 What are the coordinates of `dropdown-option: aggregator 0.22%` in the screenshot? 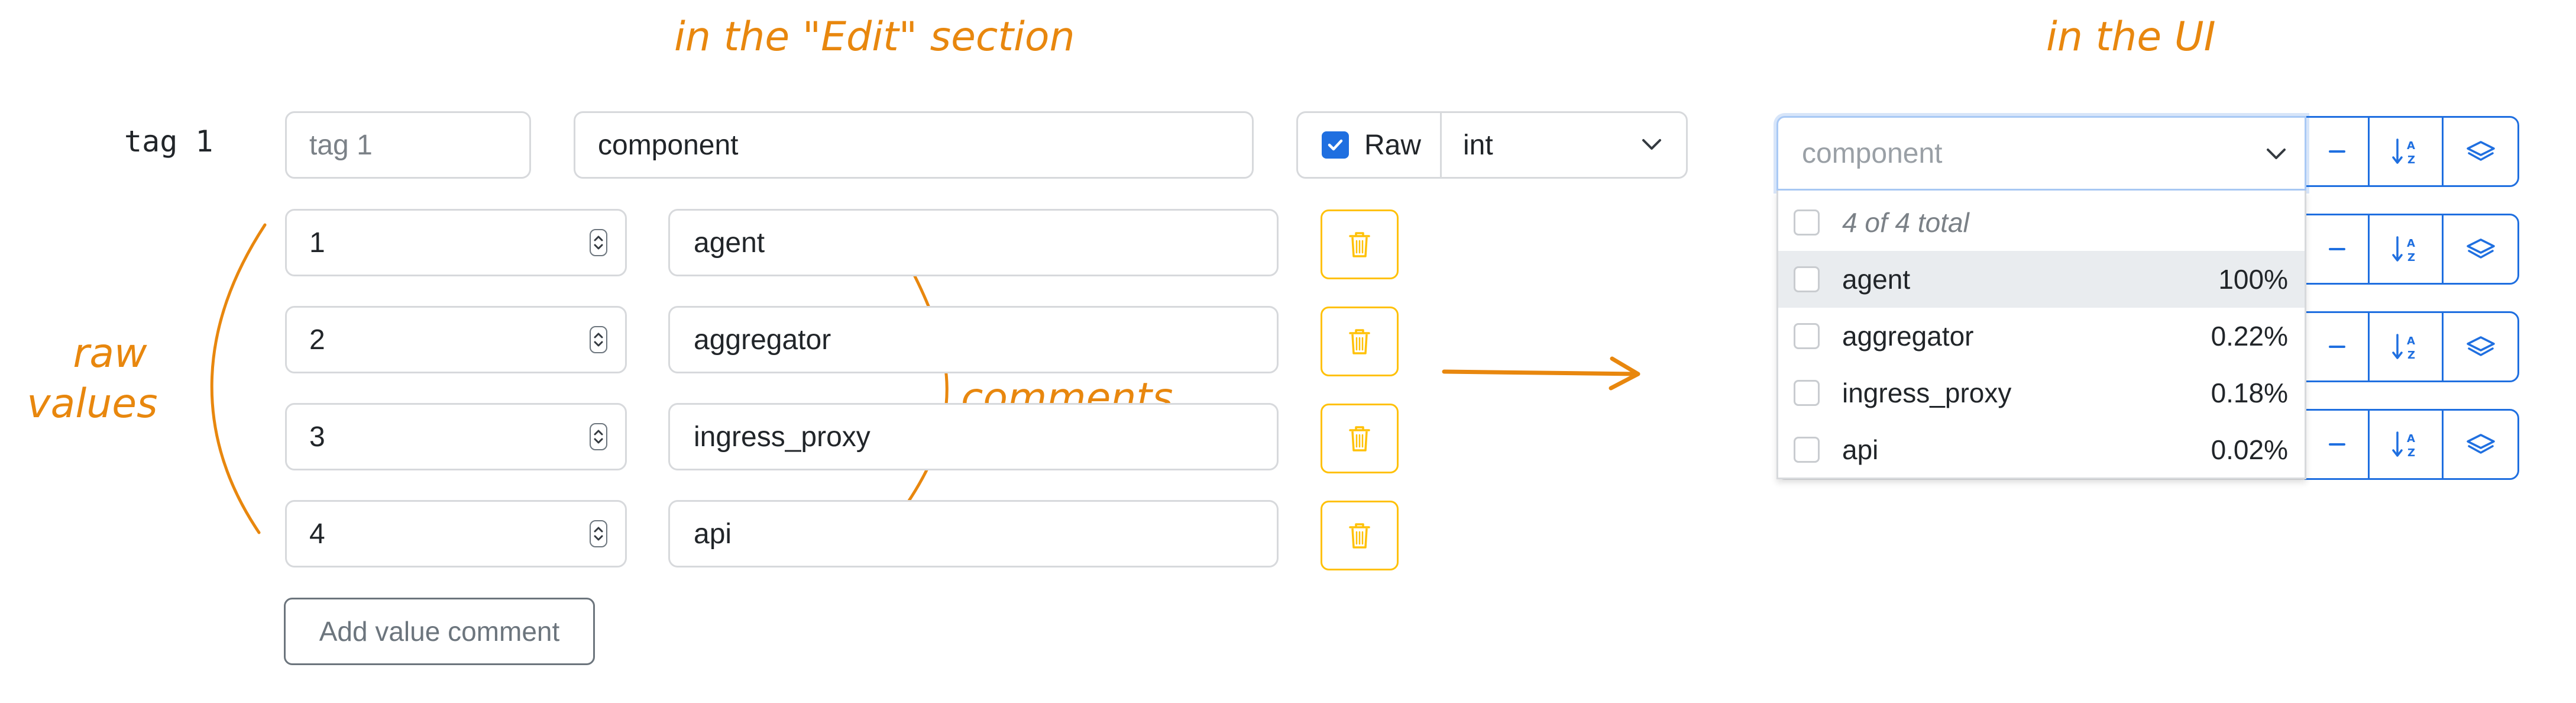 It's located at (2042, 336).